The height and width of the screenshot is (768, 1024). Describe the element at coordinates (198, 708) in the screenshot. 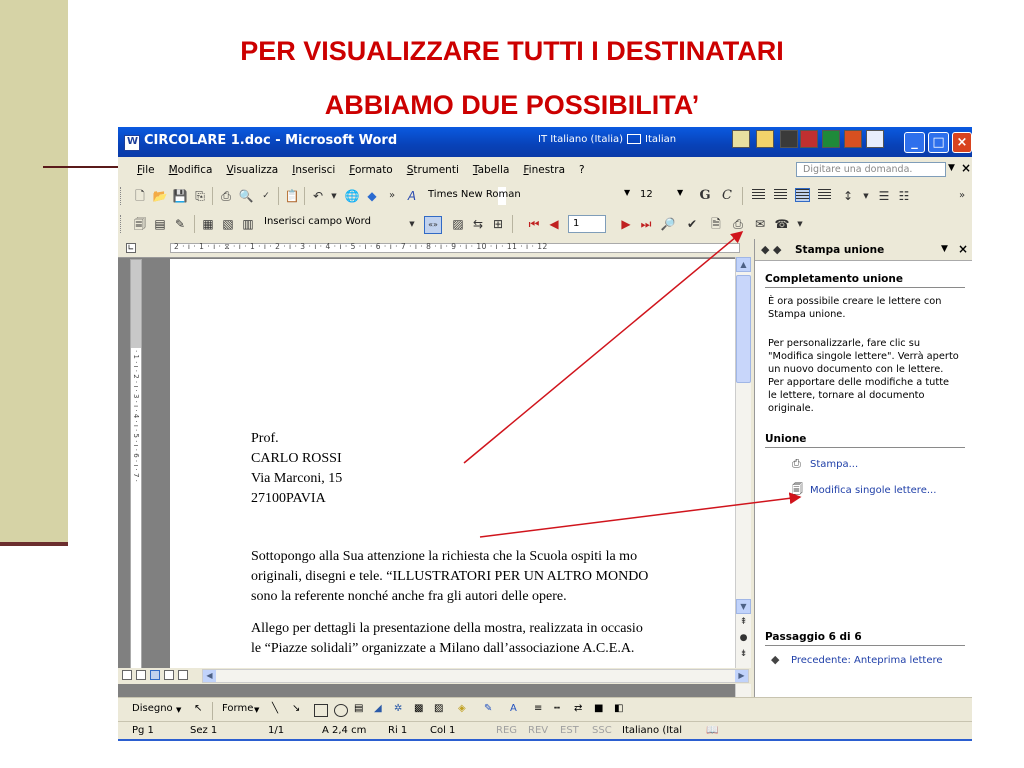

I see `select-objects-icon: ↖` at that location.